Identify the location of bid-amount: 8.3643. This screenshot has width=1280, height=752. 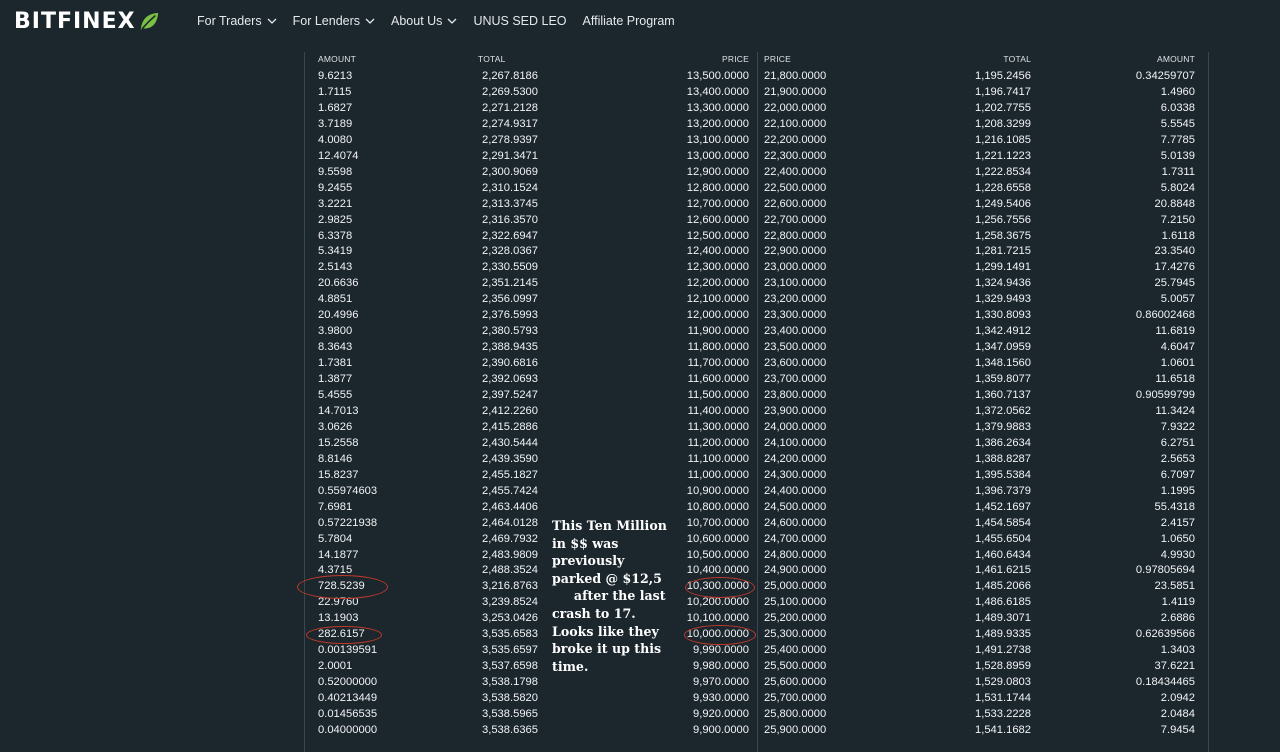
(335, 347).